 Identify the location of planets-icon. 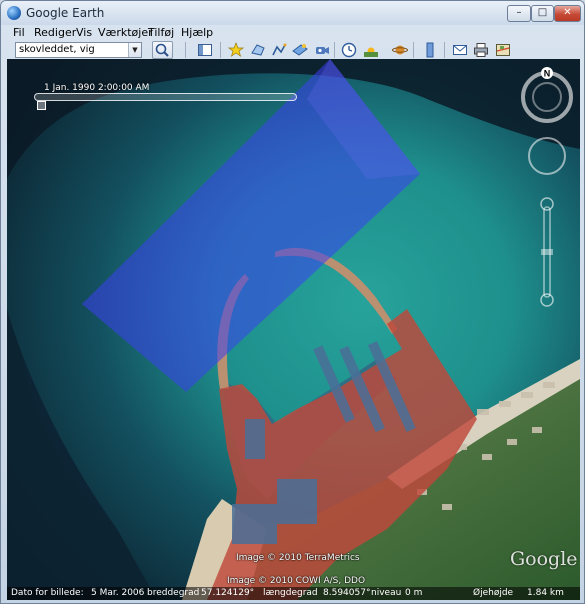
(400, 50).